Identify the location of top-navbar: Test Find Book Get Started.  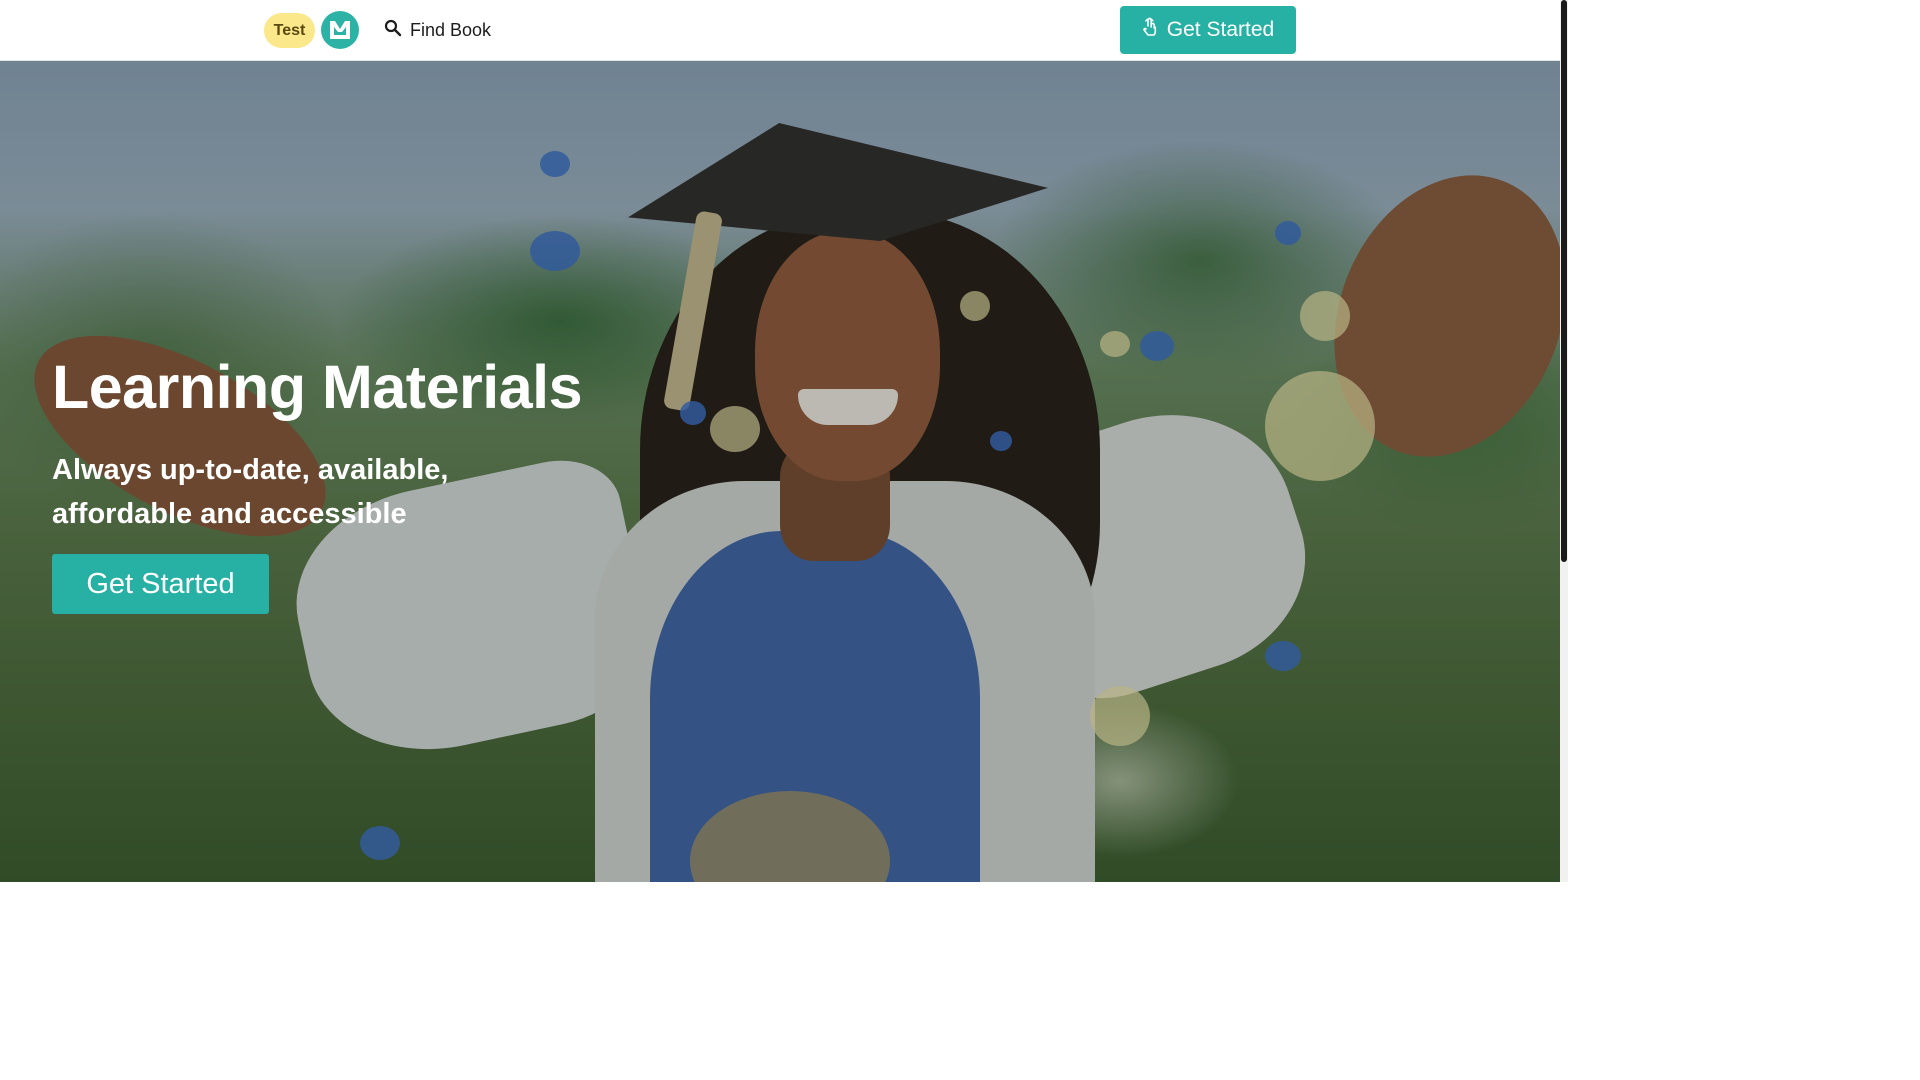
(780, 30).